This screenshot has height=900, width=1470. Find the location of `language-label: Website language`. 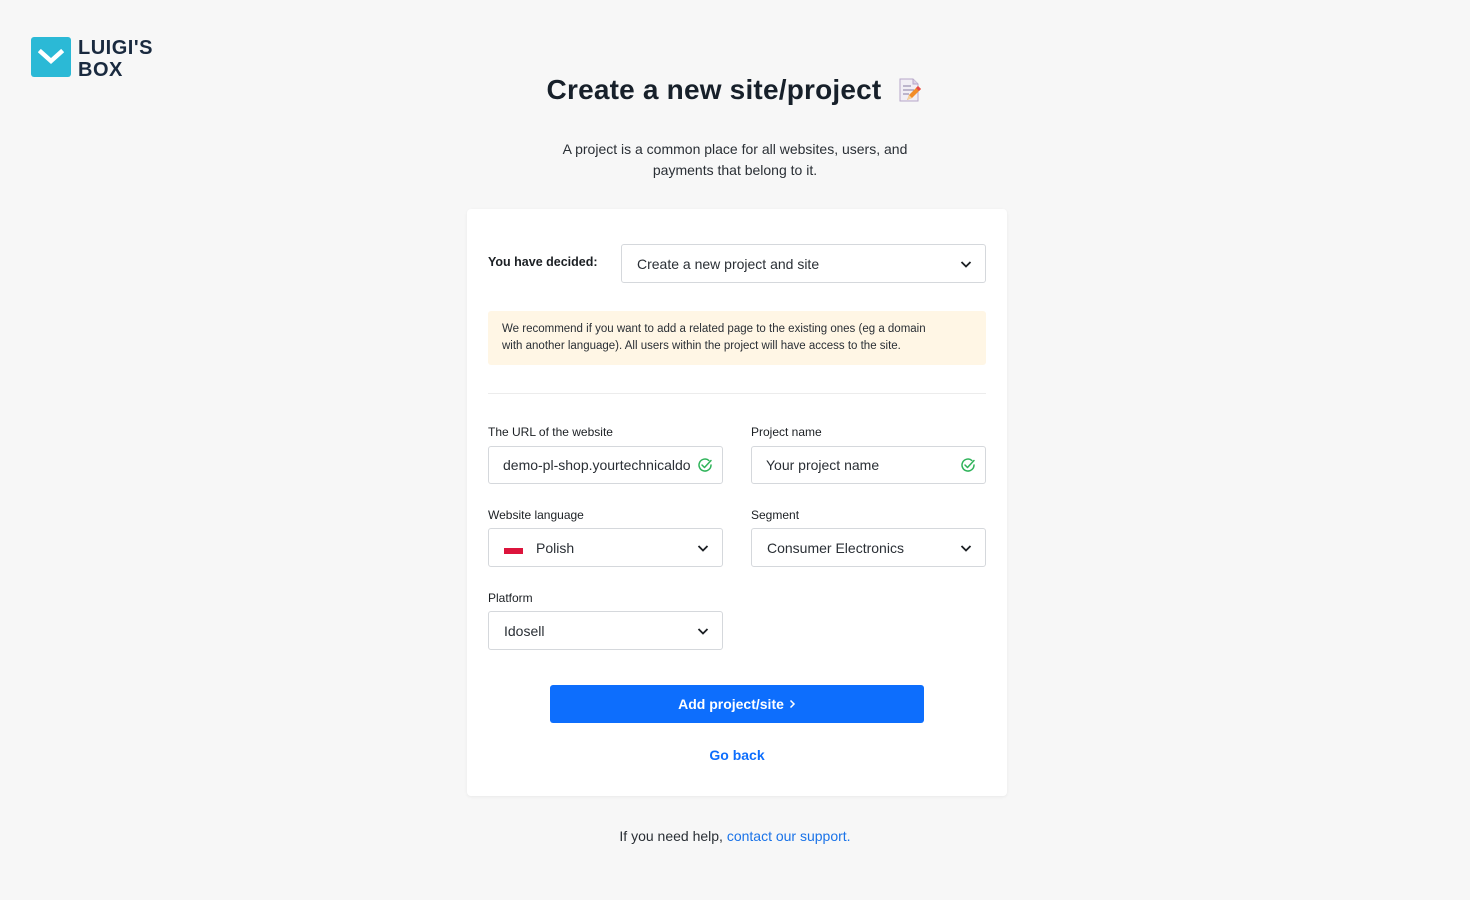

language-label: Website language is located at coordinates (536, 515).